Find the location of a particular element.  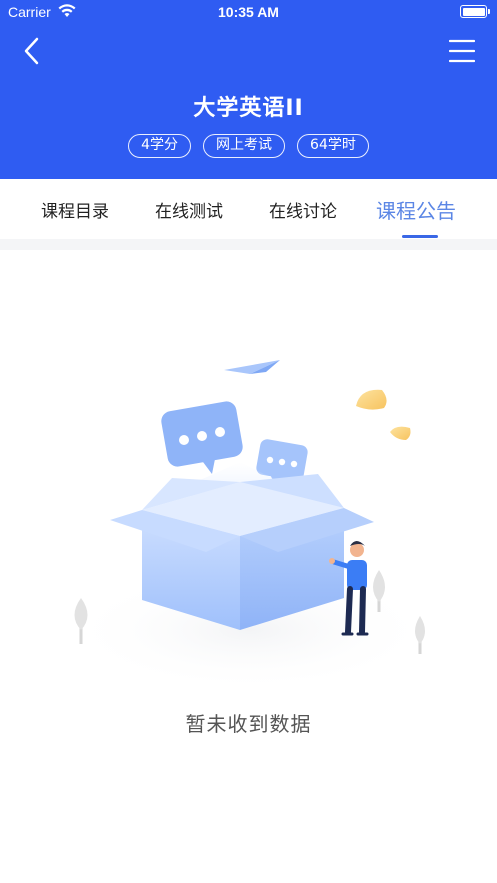

tab-course-catalog: 课程目录 is located at coordinates (75, 209).